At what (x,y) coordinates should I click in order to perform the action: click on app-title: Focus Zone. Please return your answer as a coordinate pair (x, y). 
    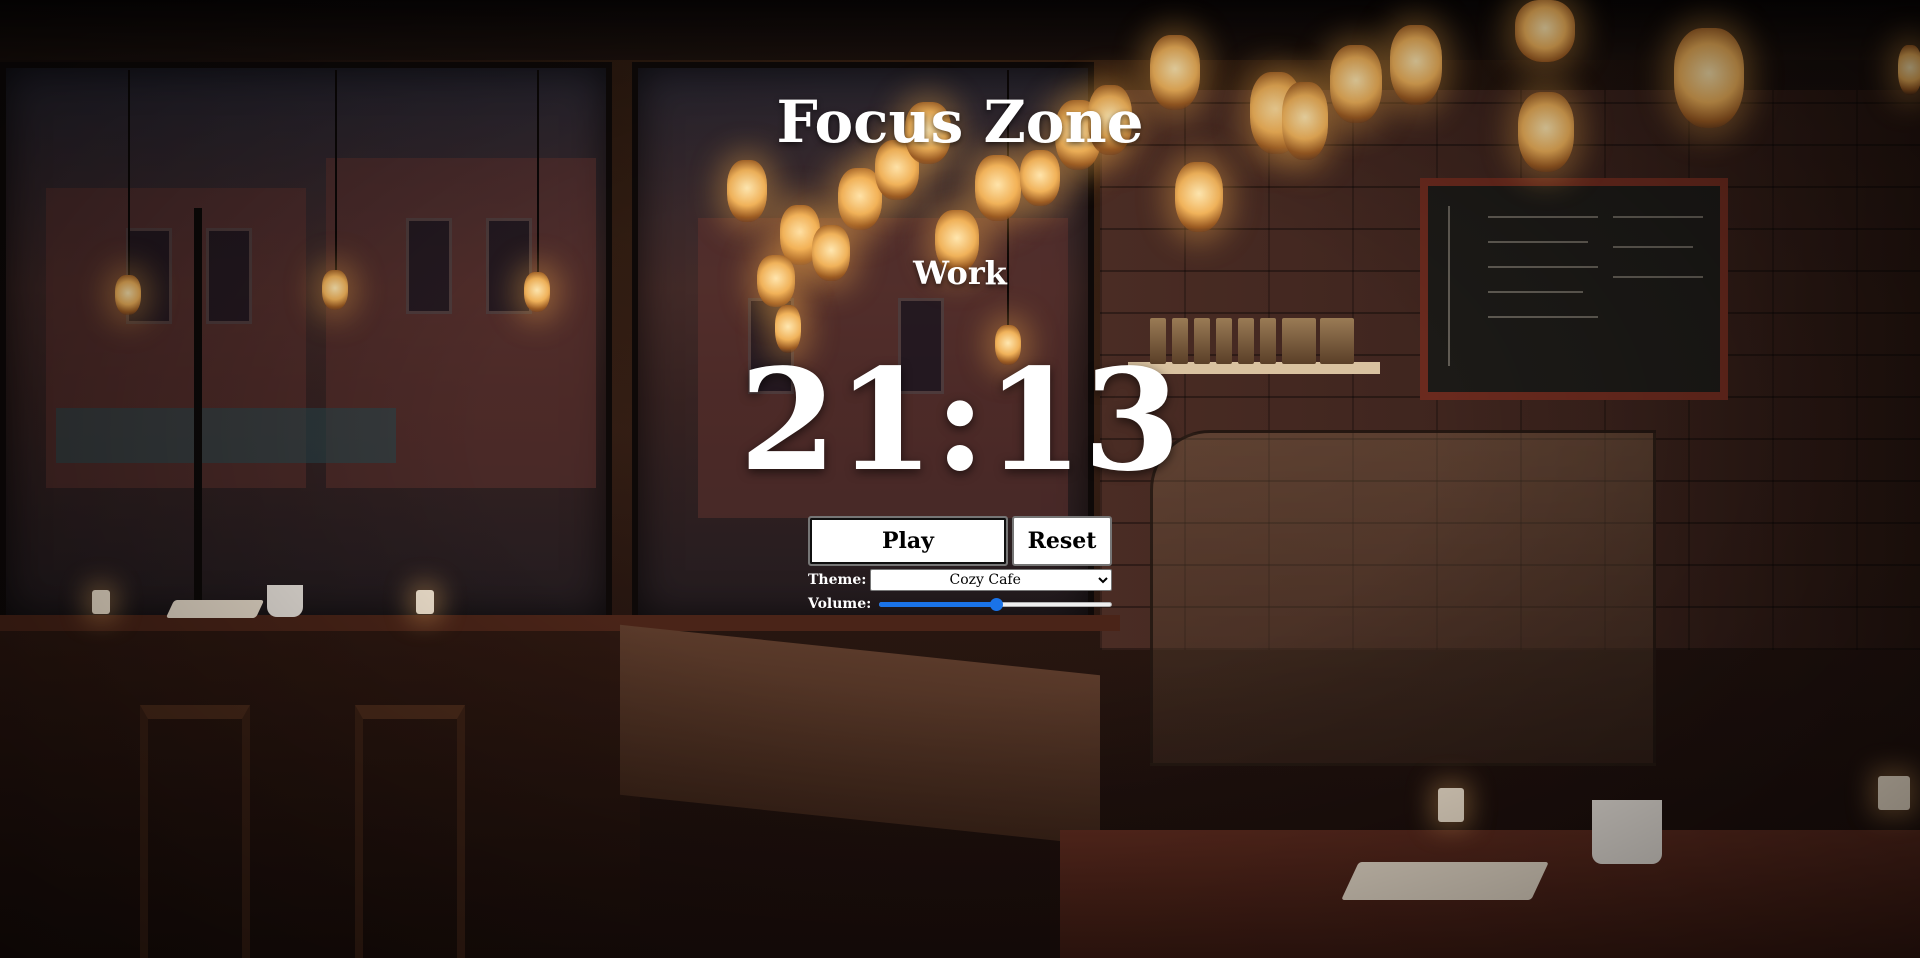
    Looking at the image, I should click on (960, 122).